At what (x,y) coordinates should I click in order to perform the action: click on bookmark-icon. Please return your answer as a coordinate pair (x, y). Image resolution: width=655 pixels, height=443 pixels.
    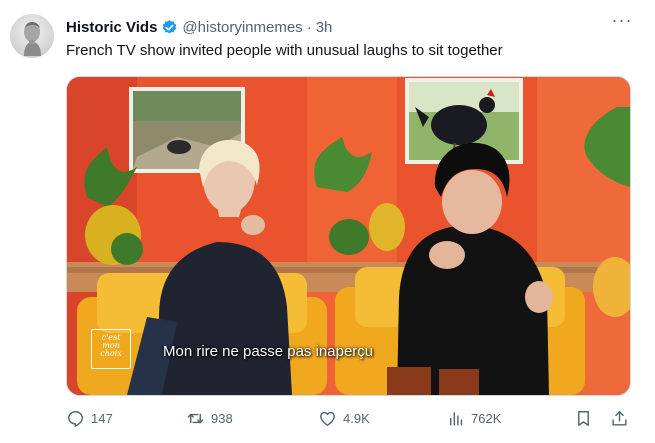
    Looking at the image, I should click on (583, 418).